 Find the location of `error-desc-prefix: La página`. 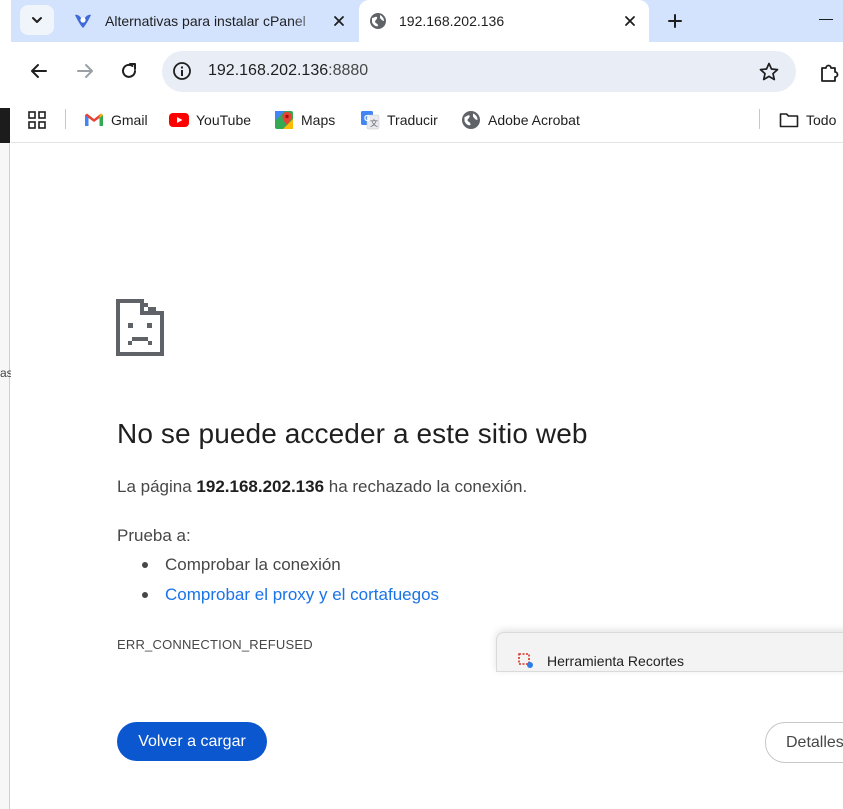

error-desc-prefix: La página is located at coordinates (157, 486).